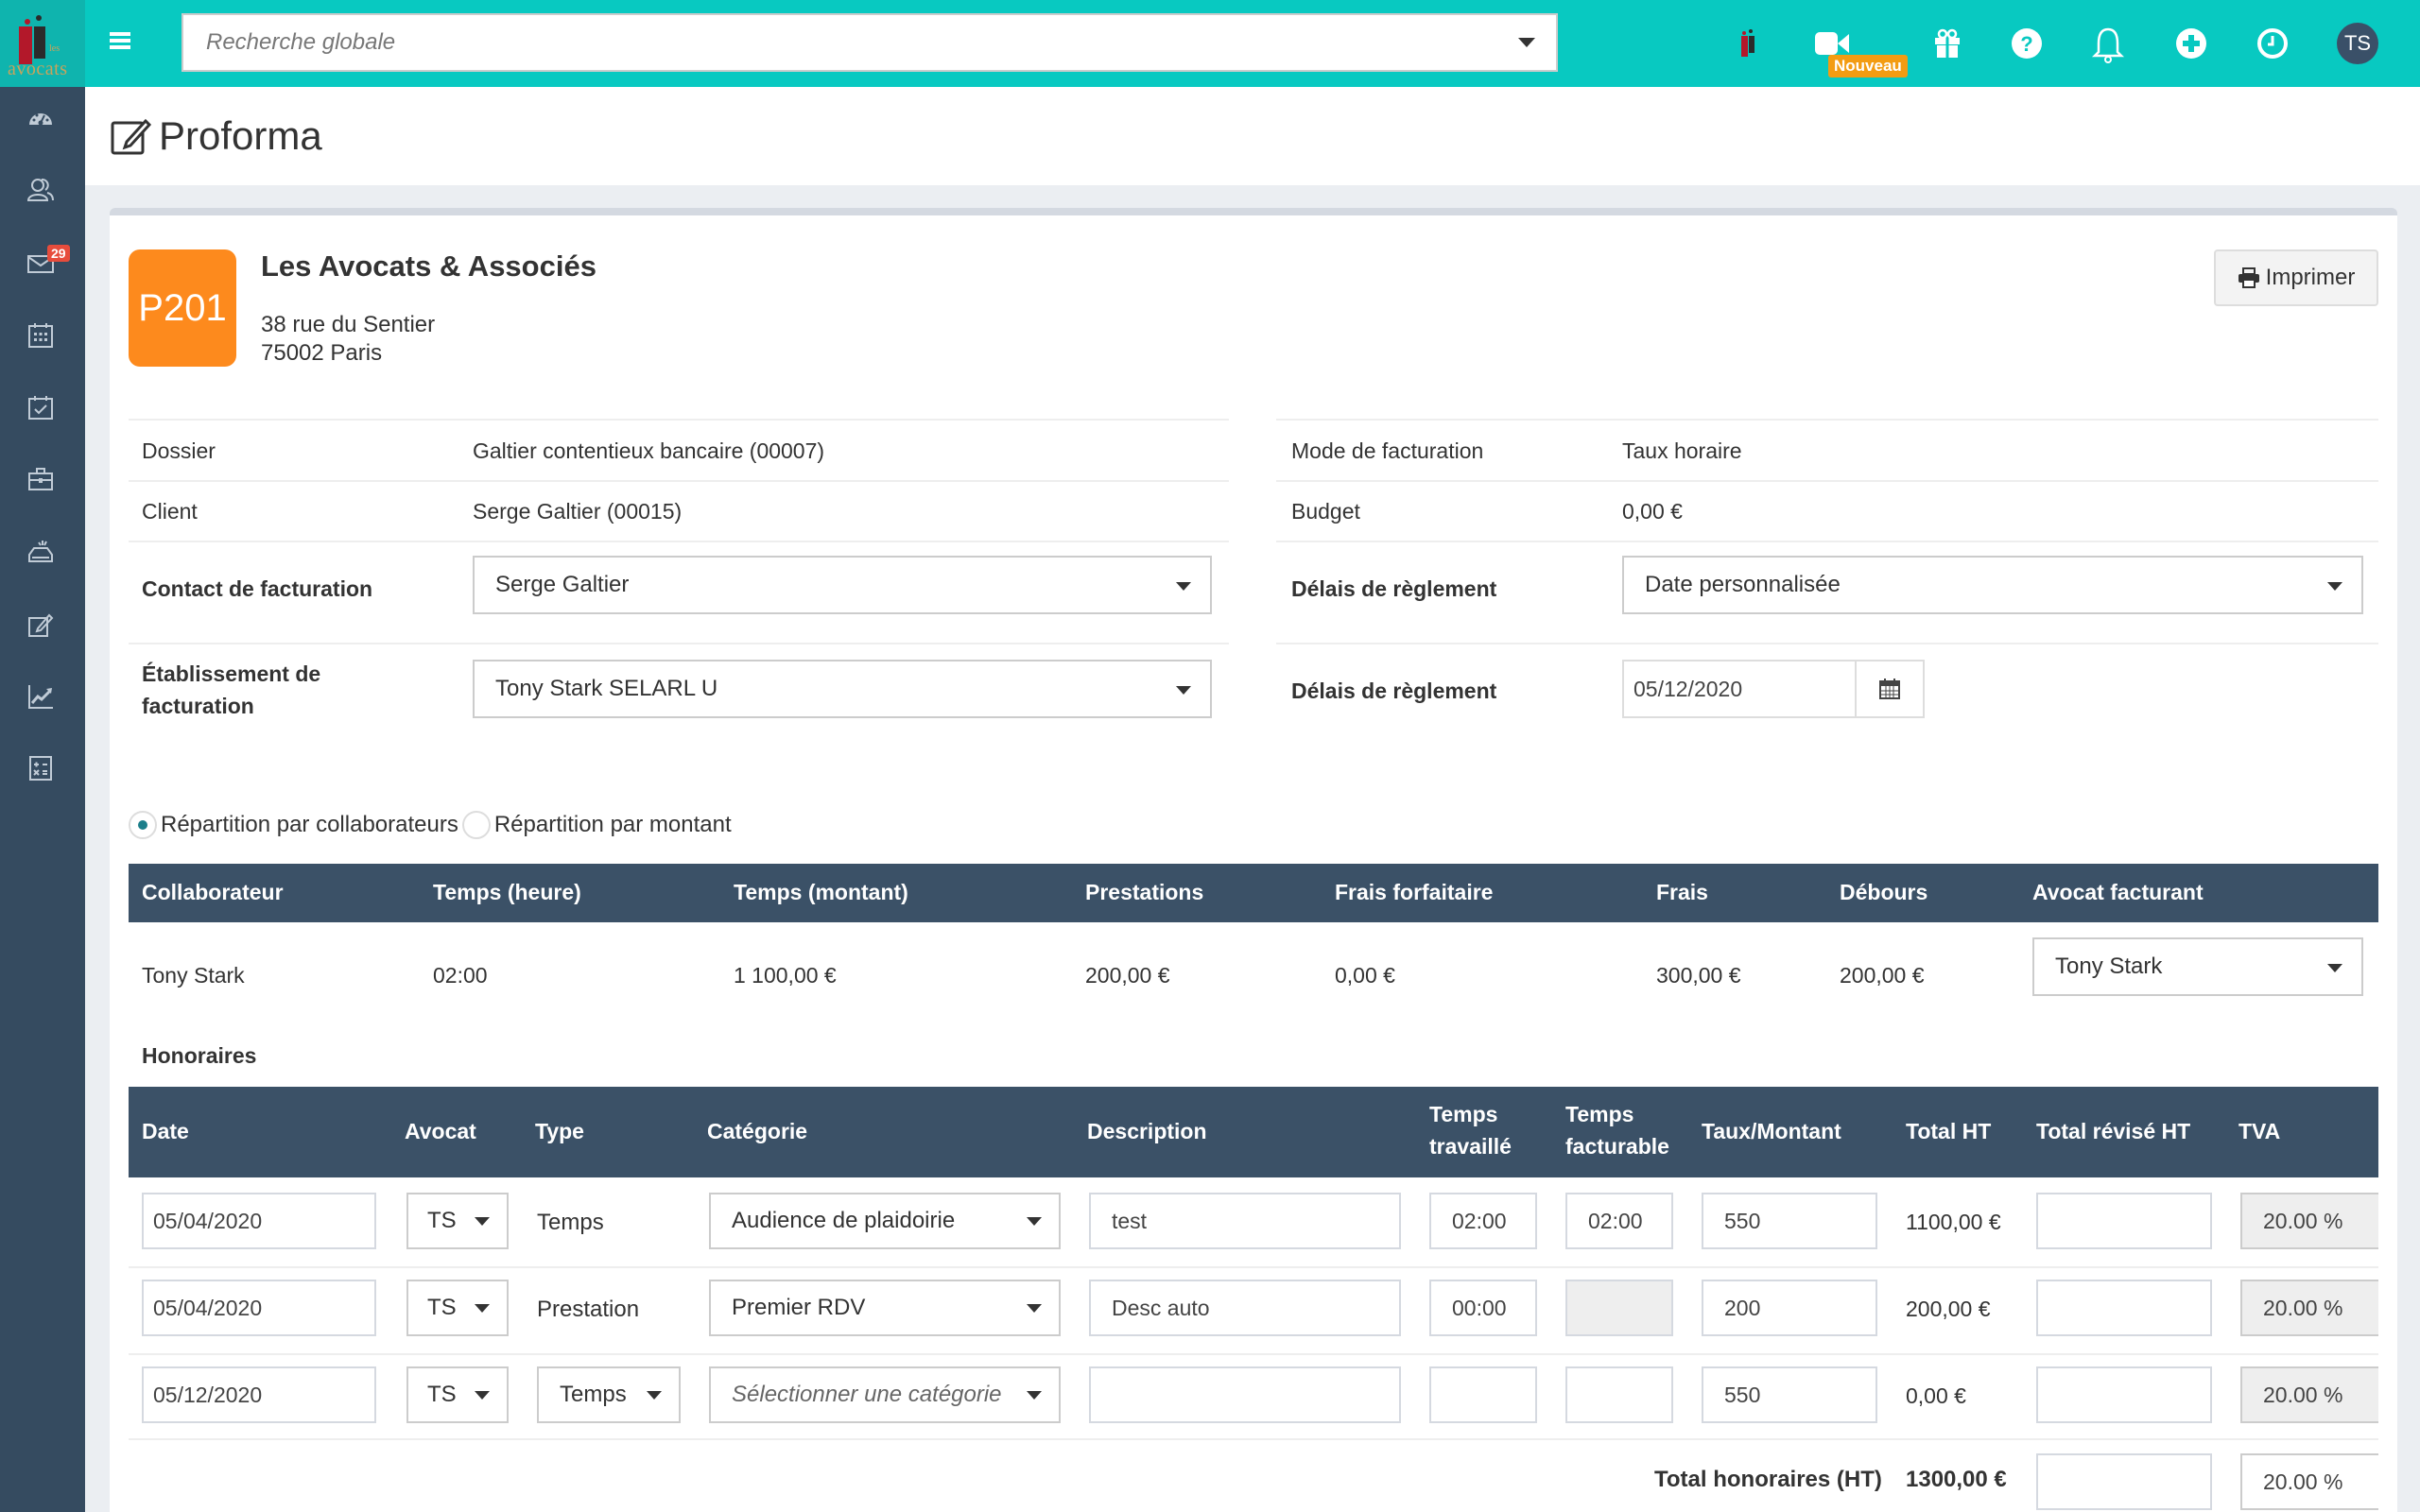  Describe the element at coordinates (1245, 1308) in the screenshot. I see `description-input: Desc auto` at that location.